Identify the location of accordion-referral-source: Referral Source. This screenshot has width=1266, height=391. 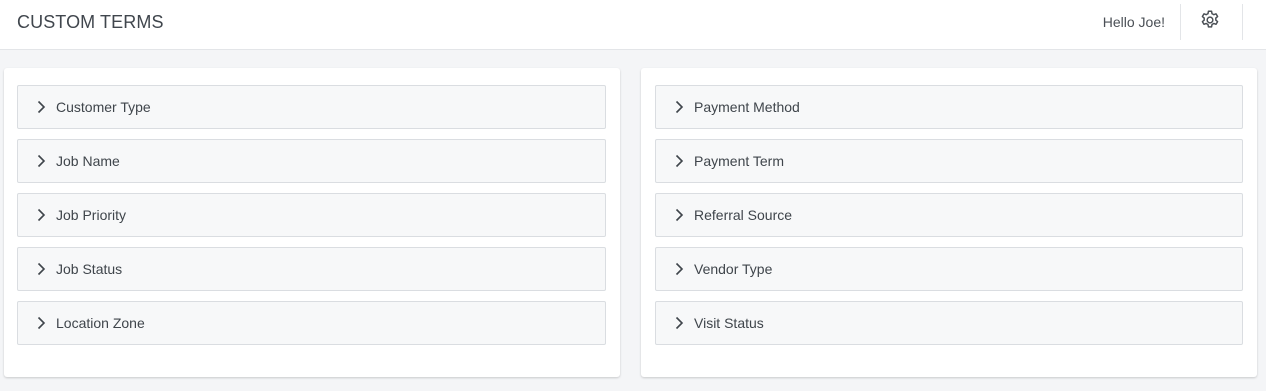
(949, 215).